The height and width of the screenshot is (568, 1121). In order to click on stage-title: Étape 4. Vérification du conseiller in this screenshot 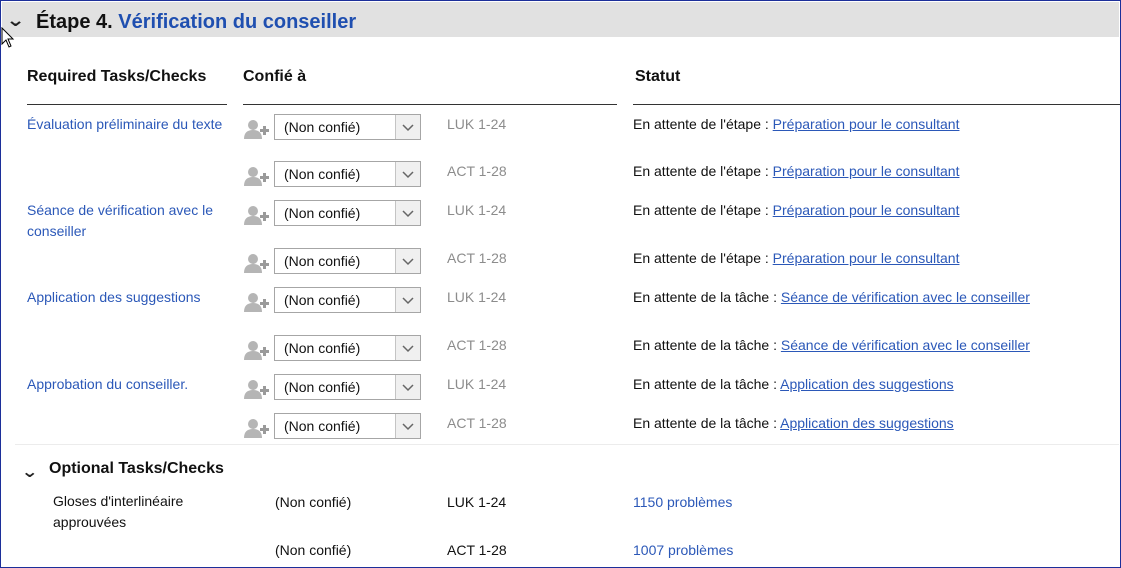, I will do `click(196, 22)`.